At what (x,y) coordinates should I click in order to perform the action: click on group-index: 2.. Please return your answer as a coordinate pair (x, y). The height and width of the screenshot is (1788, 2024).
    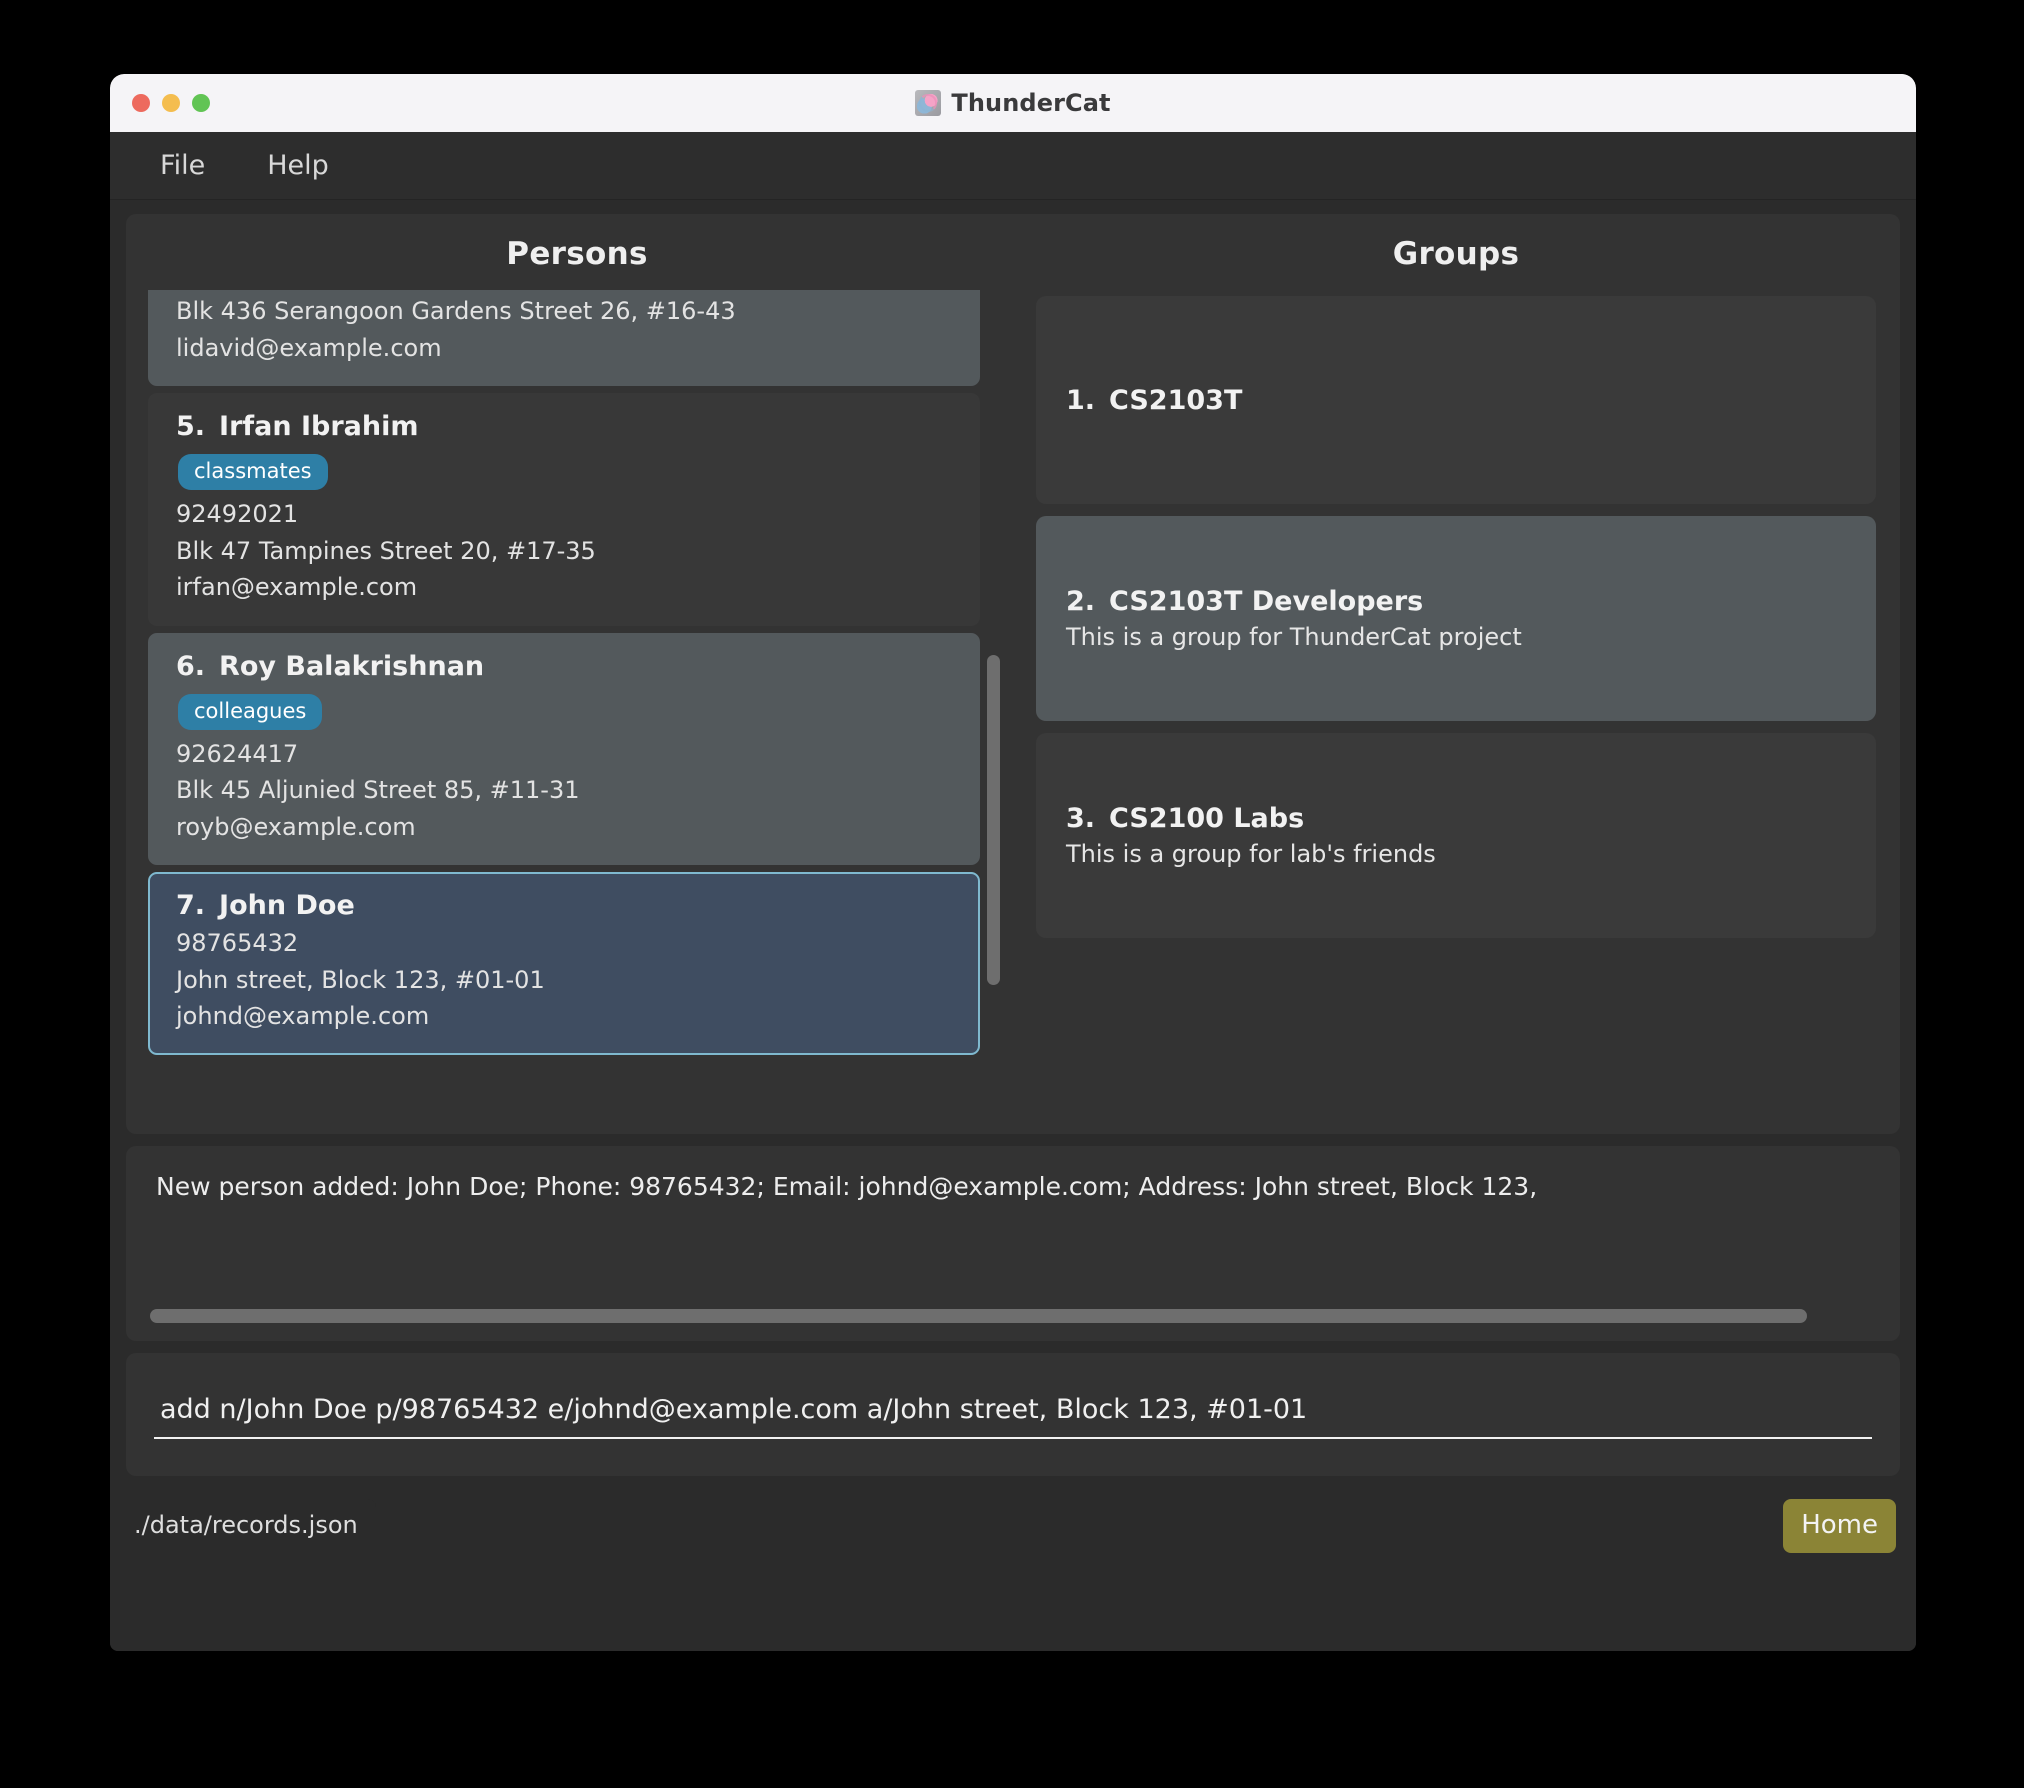
    Looking at the image, I should click on (1081, 601).